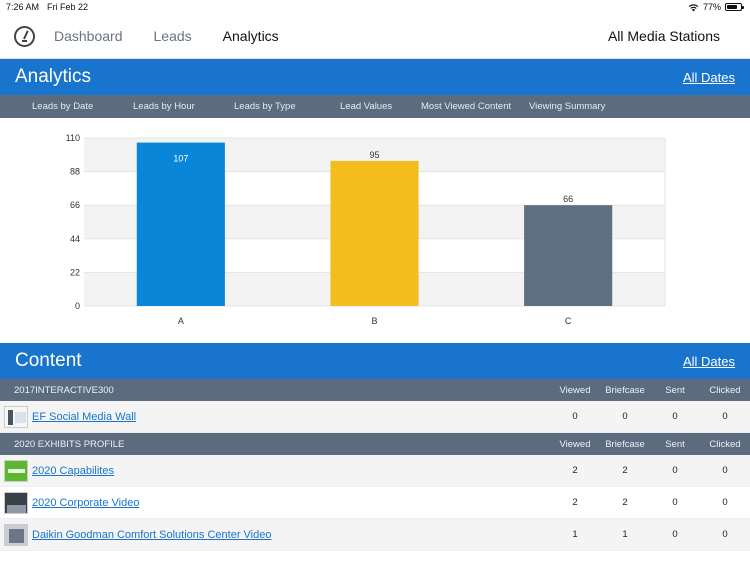 The image size is (750, 562). Describe the element at coordinates (68, 7) in the screenshot. I see `status-date: Fri Feb 22` at that location.